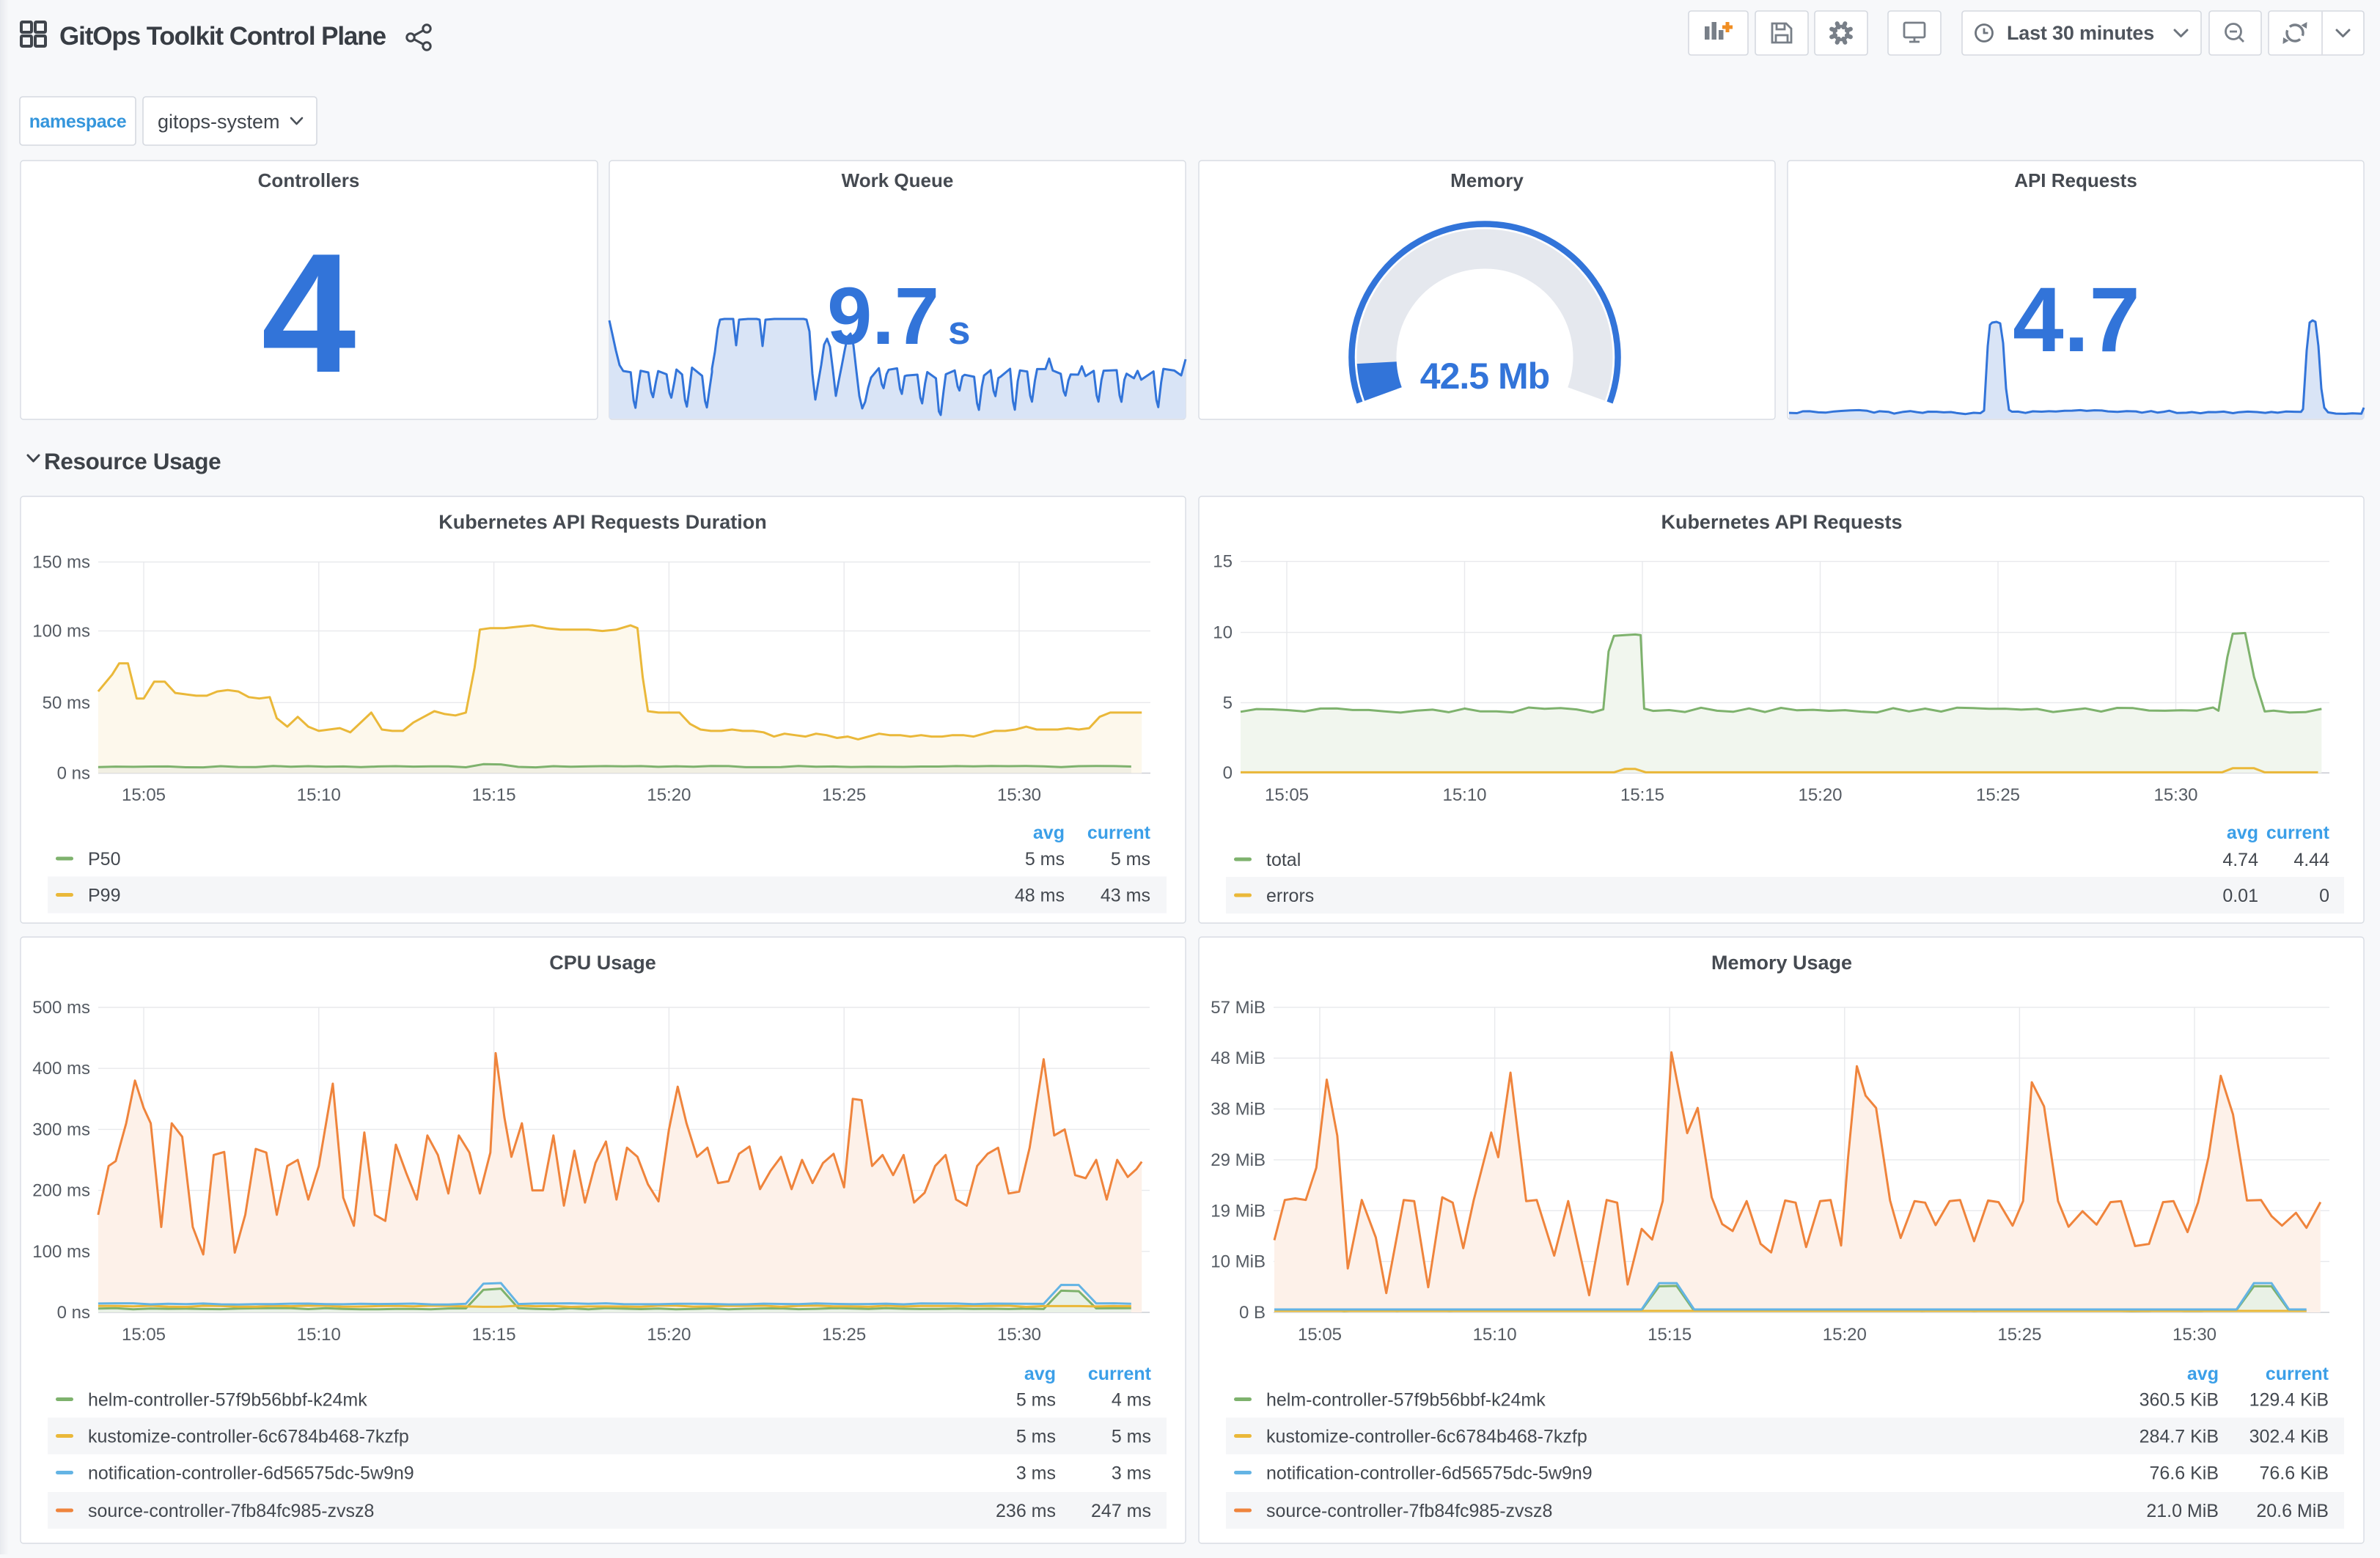 This screenshot has height=1558, width=2380. Describe the element at coordinates (219, 122) in the screenshot. I see `svg-text: gitops-system` at that location.